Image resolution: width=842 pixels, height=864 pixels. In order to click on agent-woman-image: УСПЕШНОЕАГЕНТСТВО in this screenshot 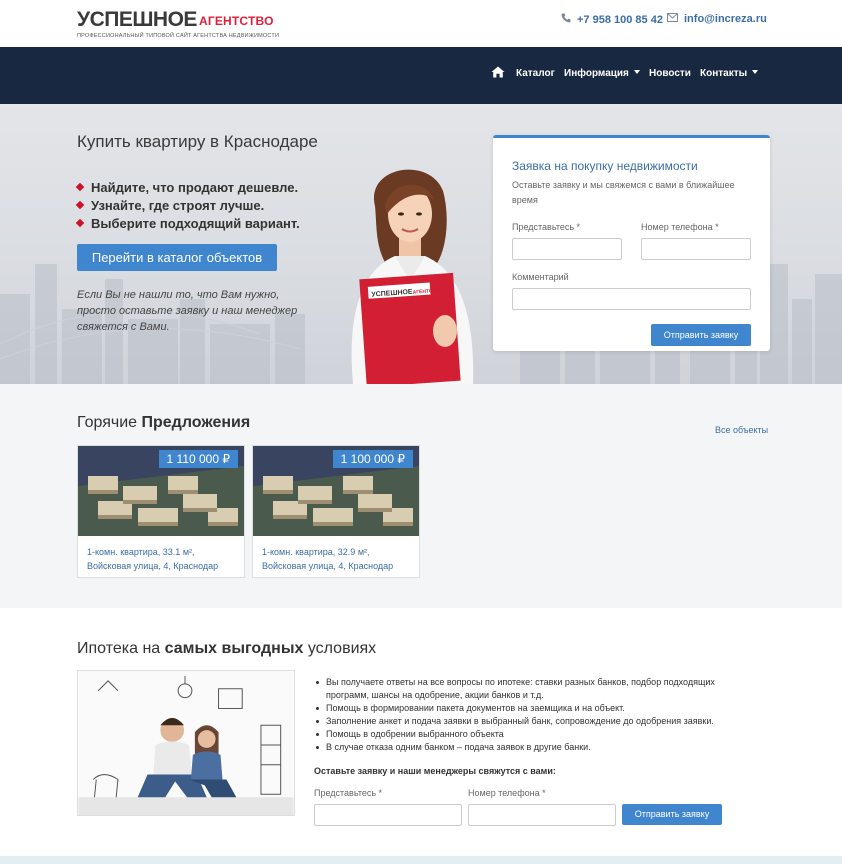, I will do `click(412, 276)`.